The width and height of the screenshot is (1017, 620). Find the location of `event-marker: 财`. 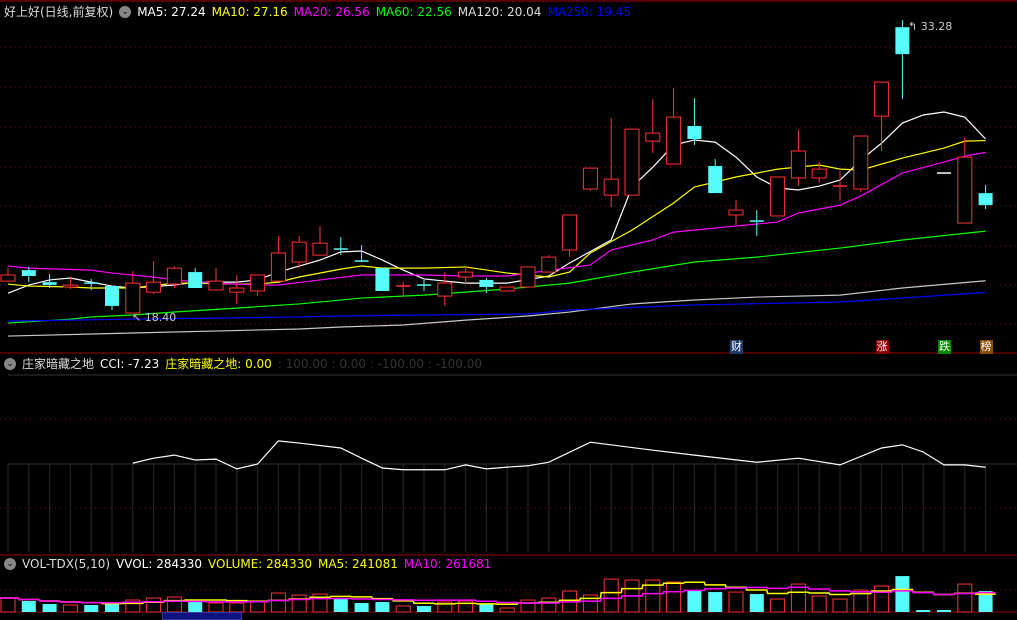

event-marker: 财 is located at coordinates (736, 347).